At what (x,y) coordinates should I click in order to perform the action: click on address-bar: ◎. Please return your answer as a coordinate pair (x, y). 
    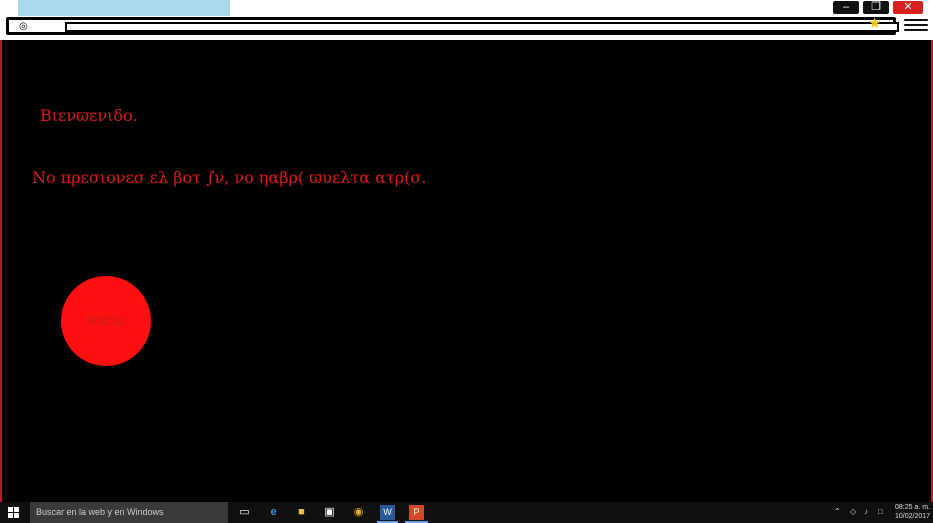
    Looking at the image, I should click on (452, 26).